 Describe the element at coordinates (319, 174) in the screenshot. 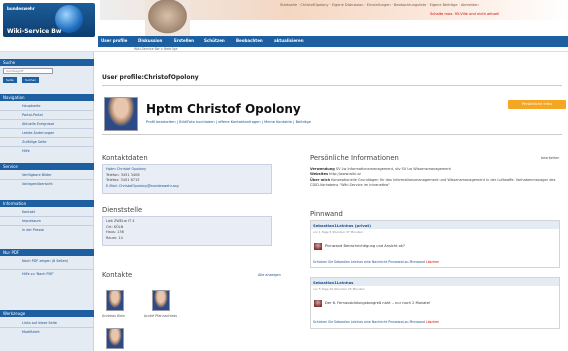

I see `info-key: Websites` at that location.